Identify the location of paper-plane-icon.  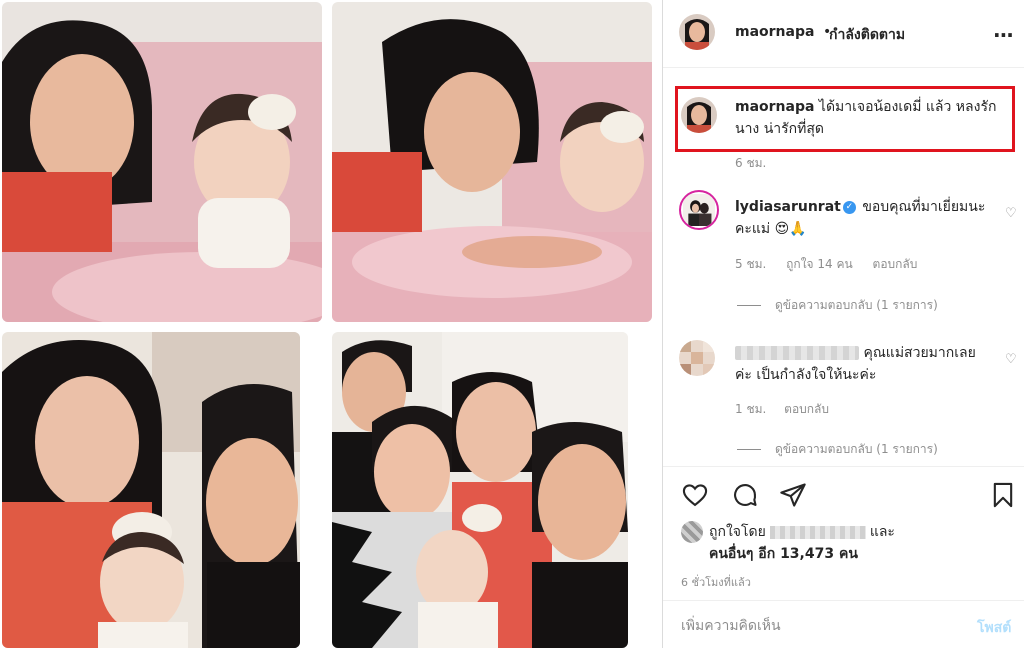
(793, 495).